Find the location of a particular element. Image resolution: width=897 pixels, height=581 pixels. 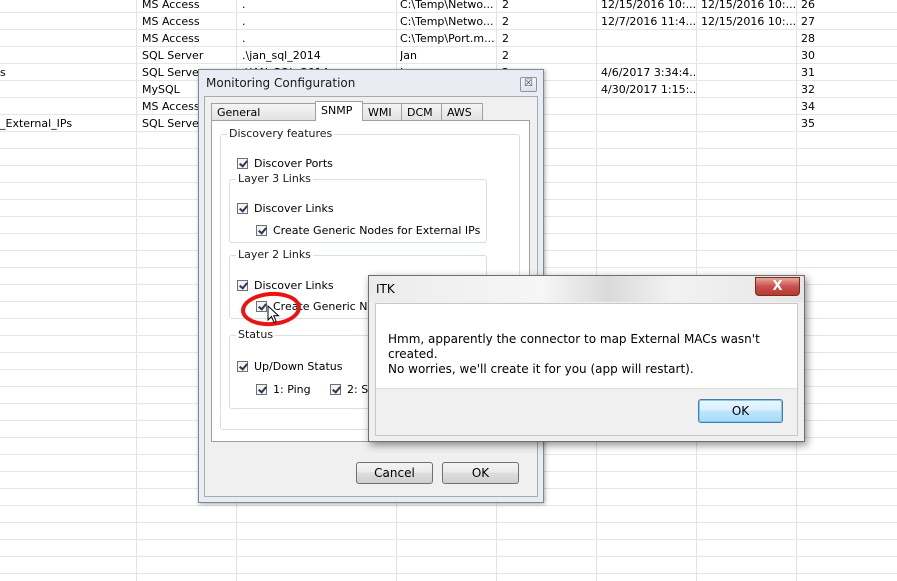

table-cell: 31 is located at coordinates (808, 72).